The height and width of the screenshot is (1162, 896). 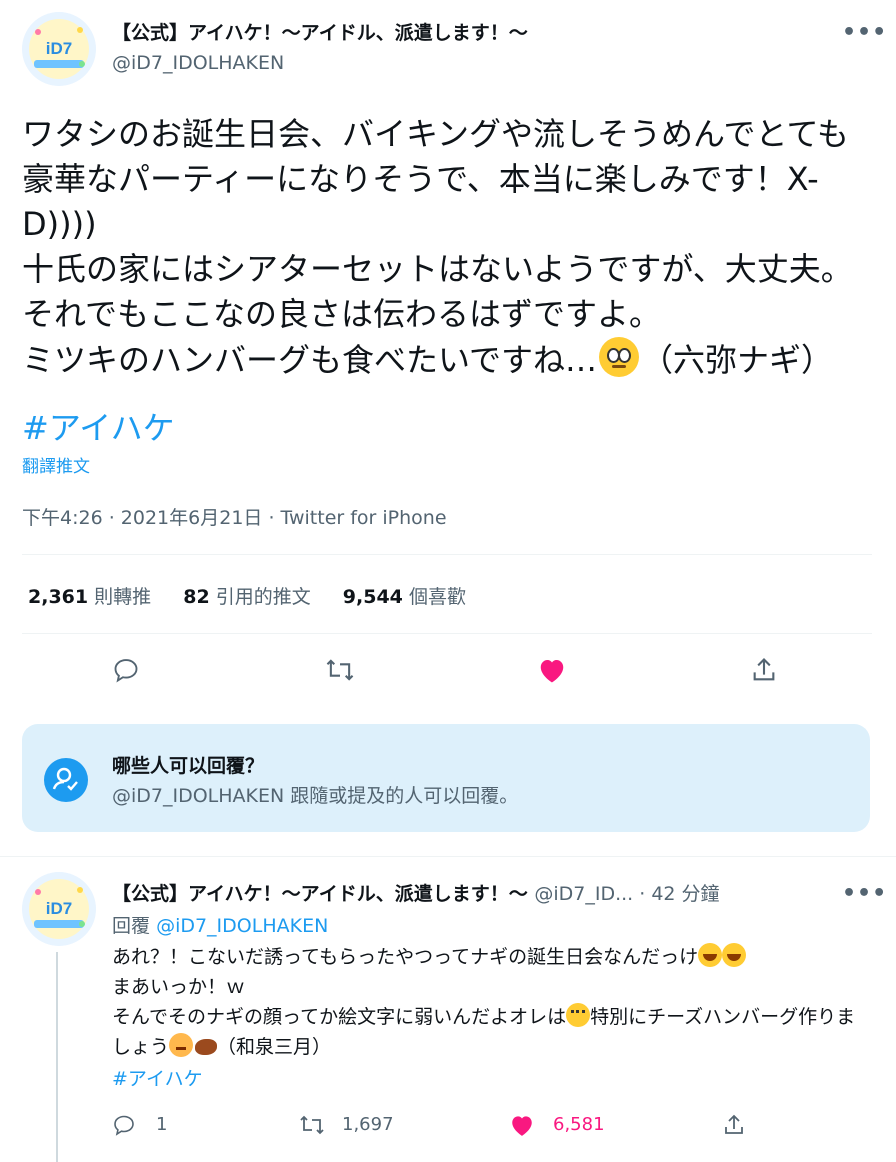 What do you see at coordinates (320, 894) in the screenshot?
I see `reply-author-name: 【公式】アイハケ！〜アイドル、派遣します！〜` at bounding box center [320, 894].